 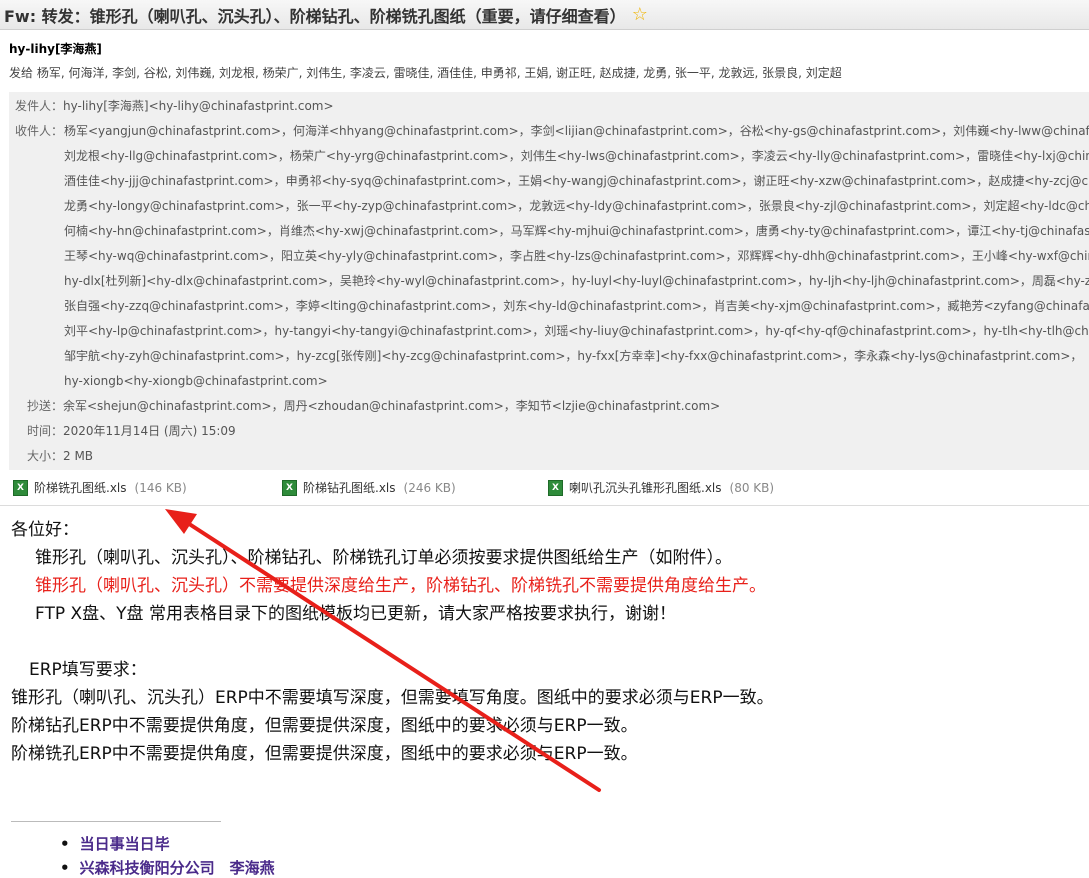 What do you see at coordinates (196, 381) in the screenshot?
I see `recipient-line: hy-xiongb<hy-xiongb@chinafastprint.com>` at bounding box center [196, 381].